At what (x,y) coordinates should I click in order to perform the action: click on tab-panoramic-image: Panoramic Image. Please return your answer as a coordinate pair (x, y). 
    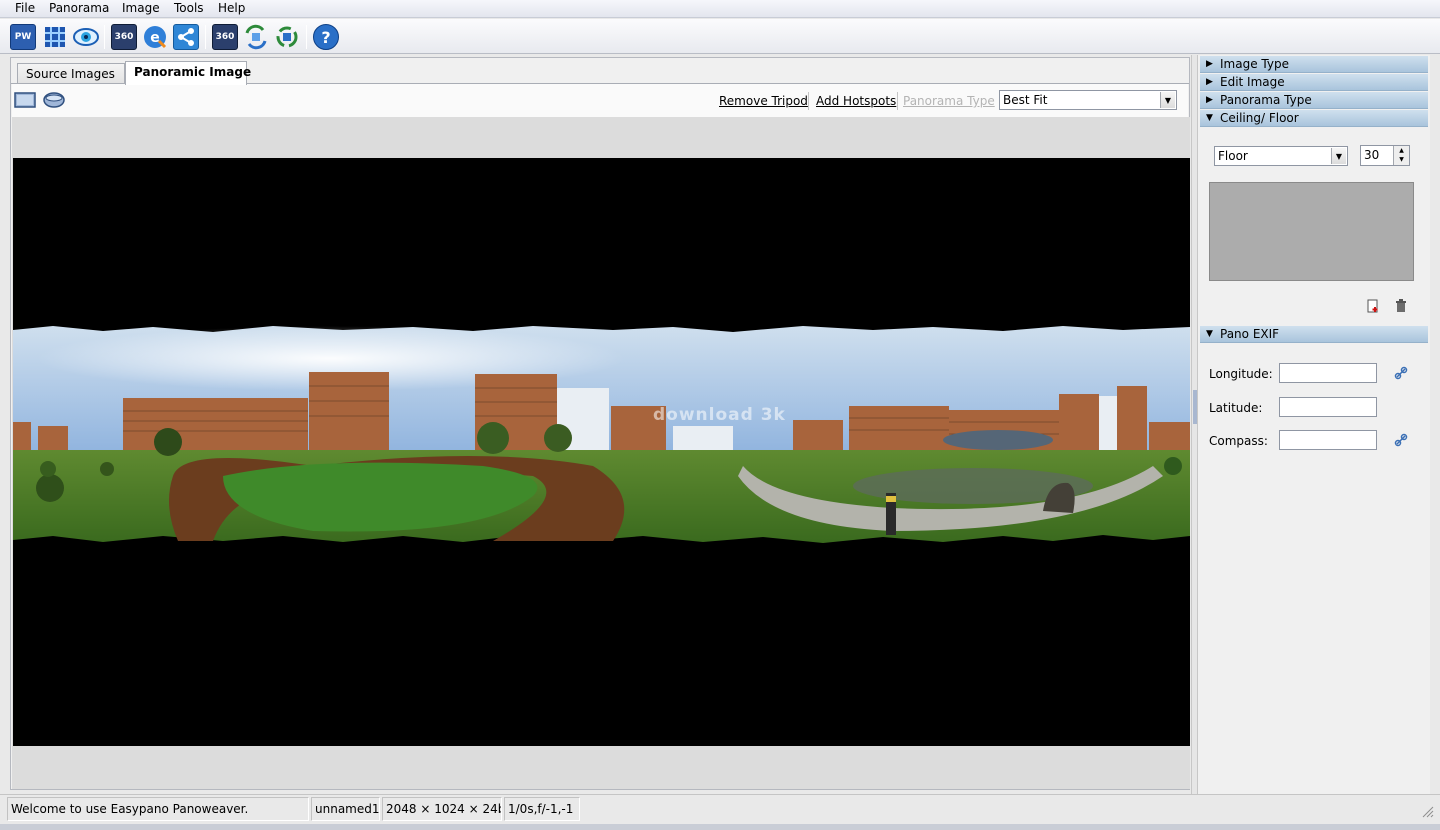
    Looking at the image, I should click on (188, 73).